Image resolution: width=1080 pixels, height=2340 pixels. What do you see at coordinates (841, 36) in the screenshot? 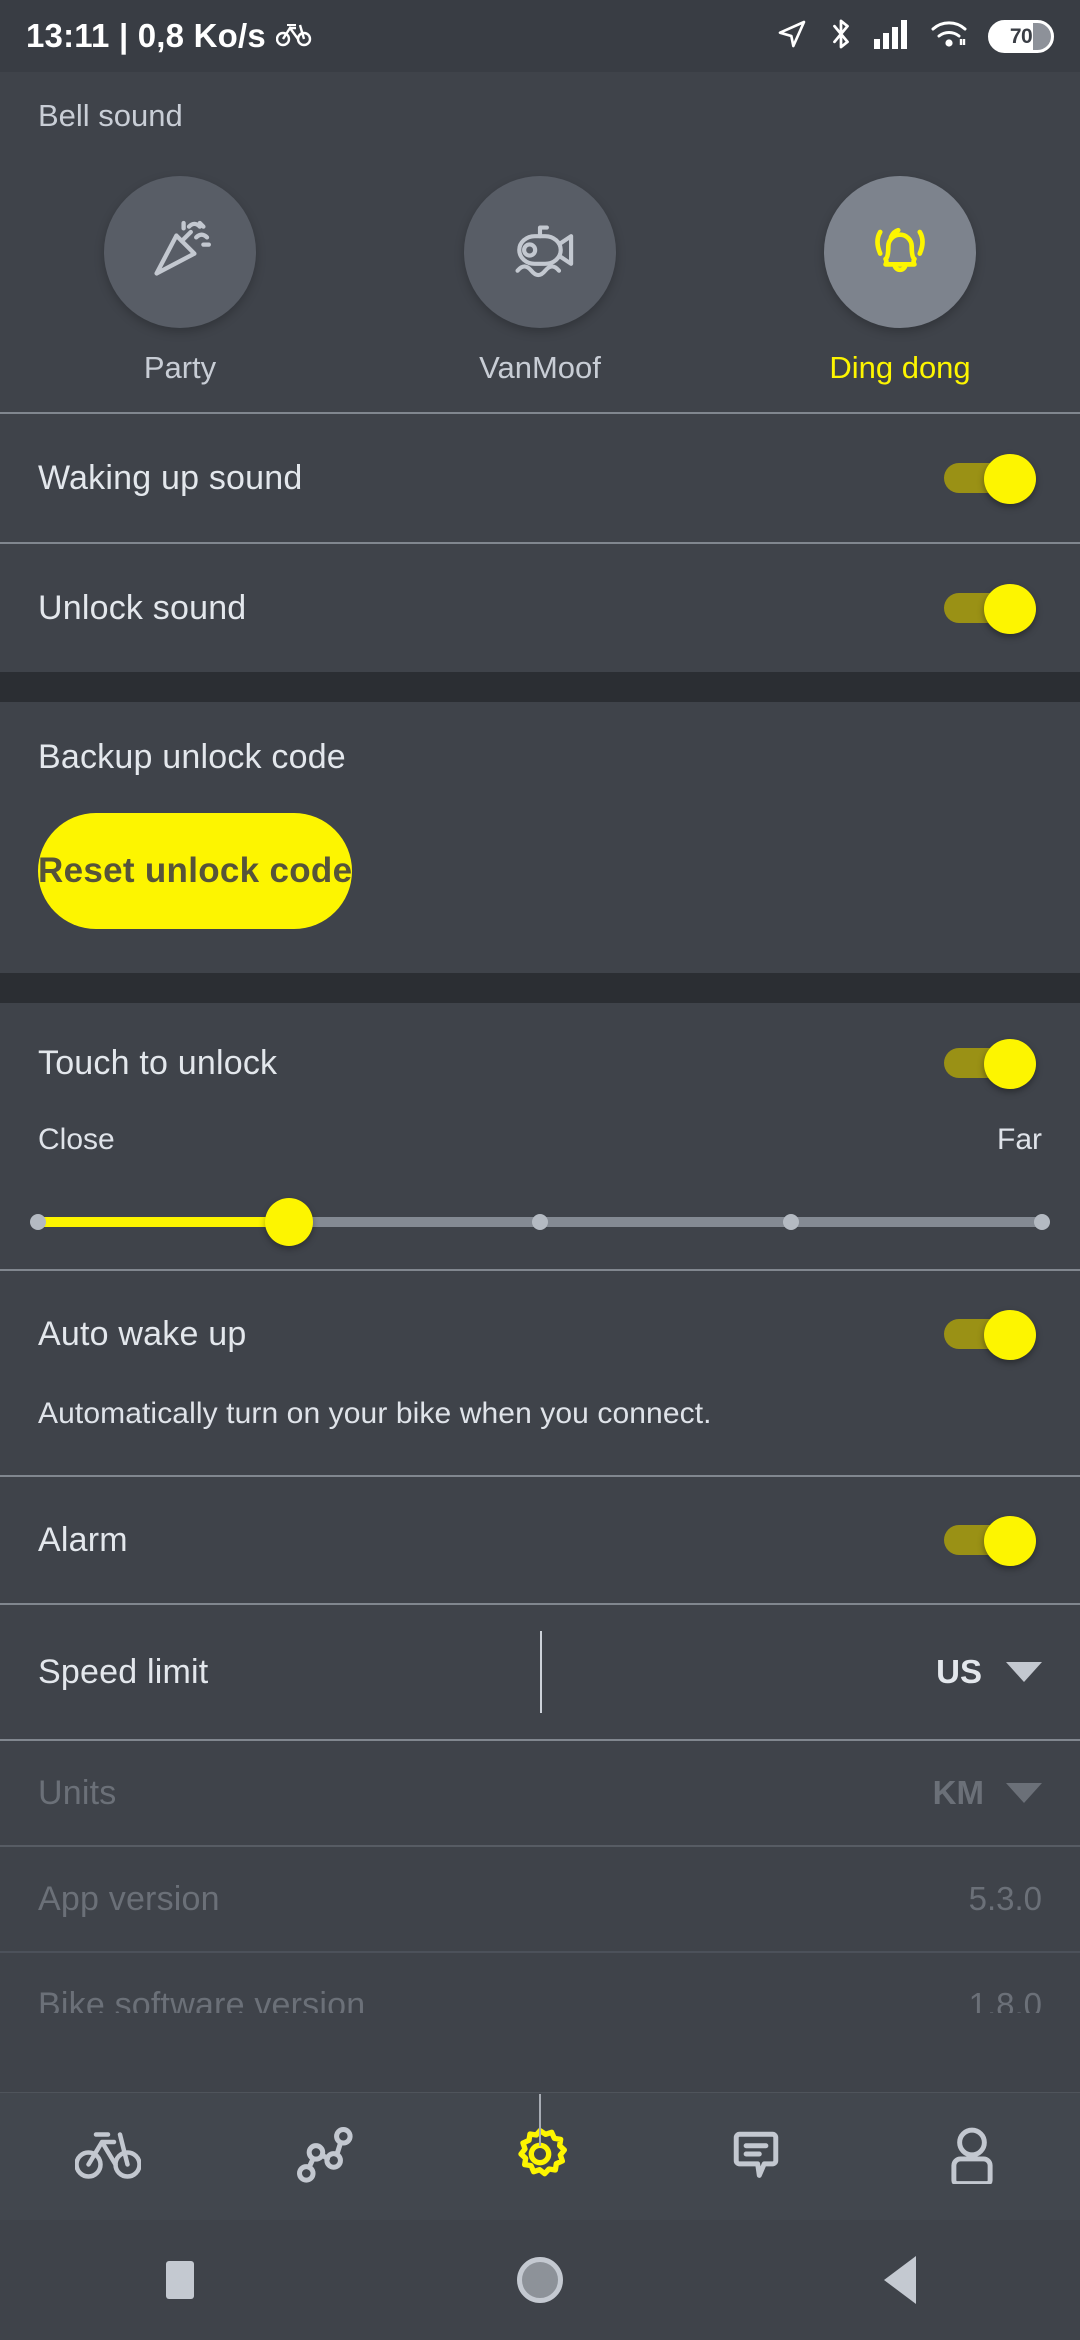
I see `bluetooth-icon` at bounding box center [841, 36].